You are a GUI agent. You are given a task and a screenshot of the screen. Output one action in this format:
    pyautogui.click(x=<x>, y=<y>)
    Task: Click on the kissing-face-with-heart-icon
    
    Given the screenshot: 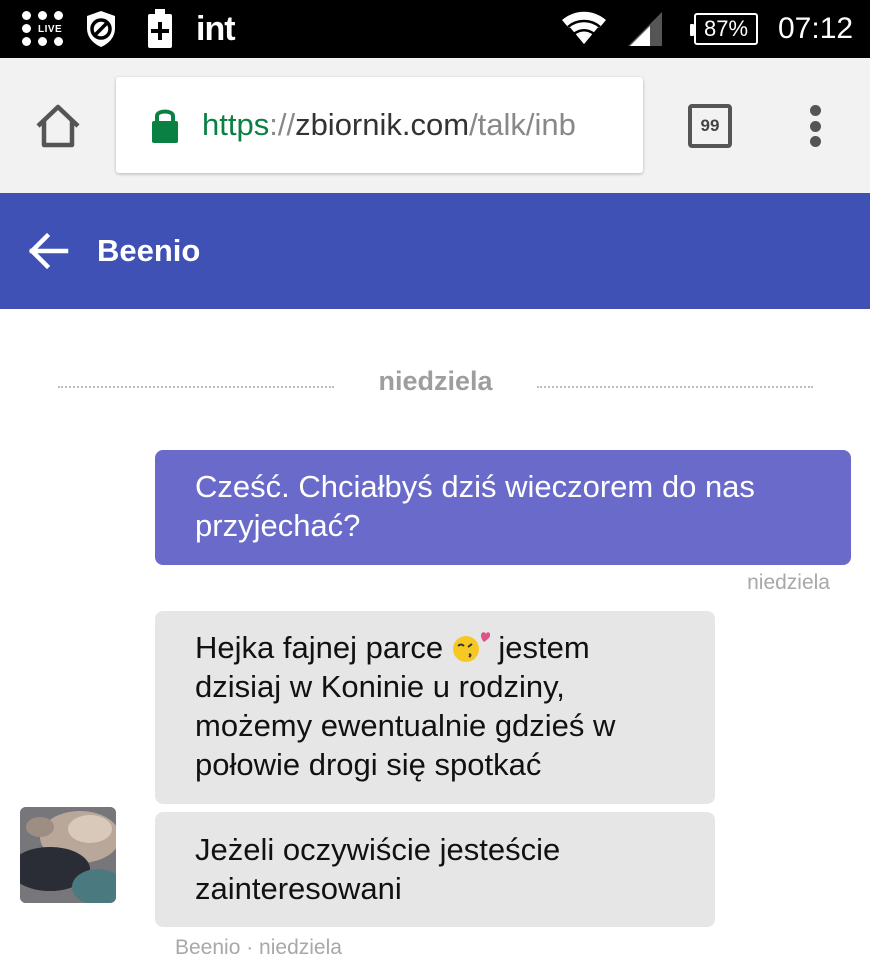 What is the action you would take?
    pyautogui.click(x=471, y=647)
    